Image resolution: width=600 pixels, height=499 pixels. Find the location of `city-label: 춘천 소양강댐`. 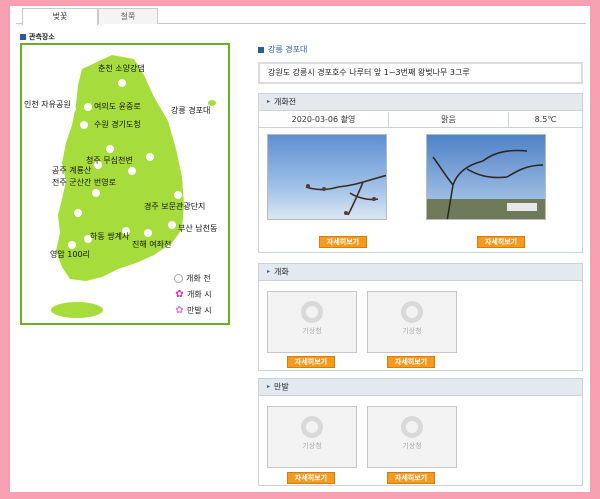

city-label: 춘천 소양강댐 is located at coordinates (121, 68).